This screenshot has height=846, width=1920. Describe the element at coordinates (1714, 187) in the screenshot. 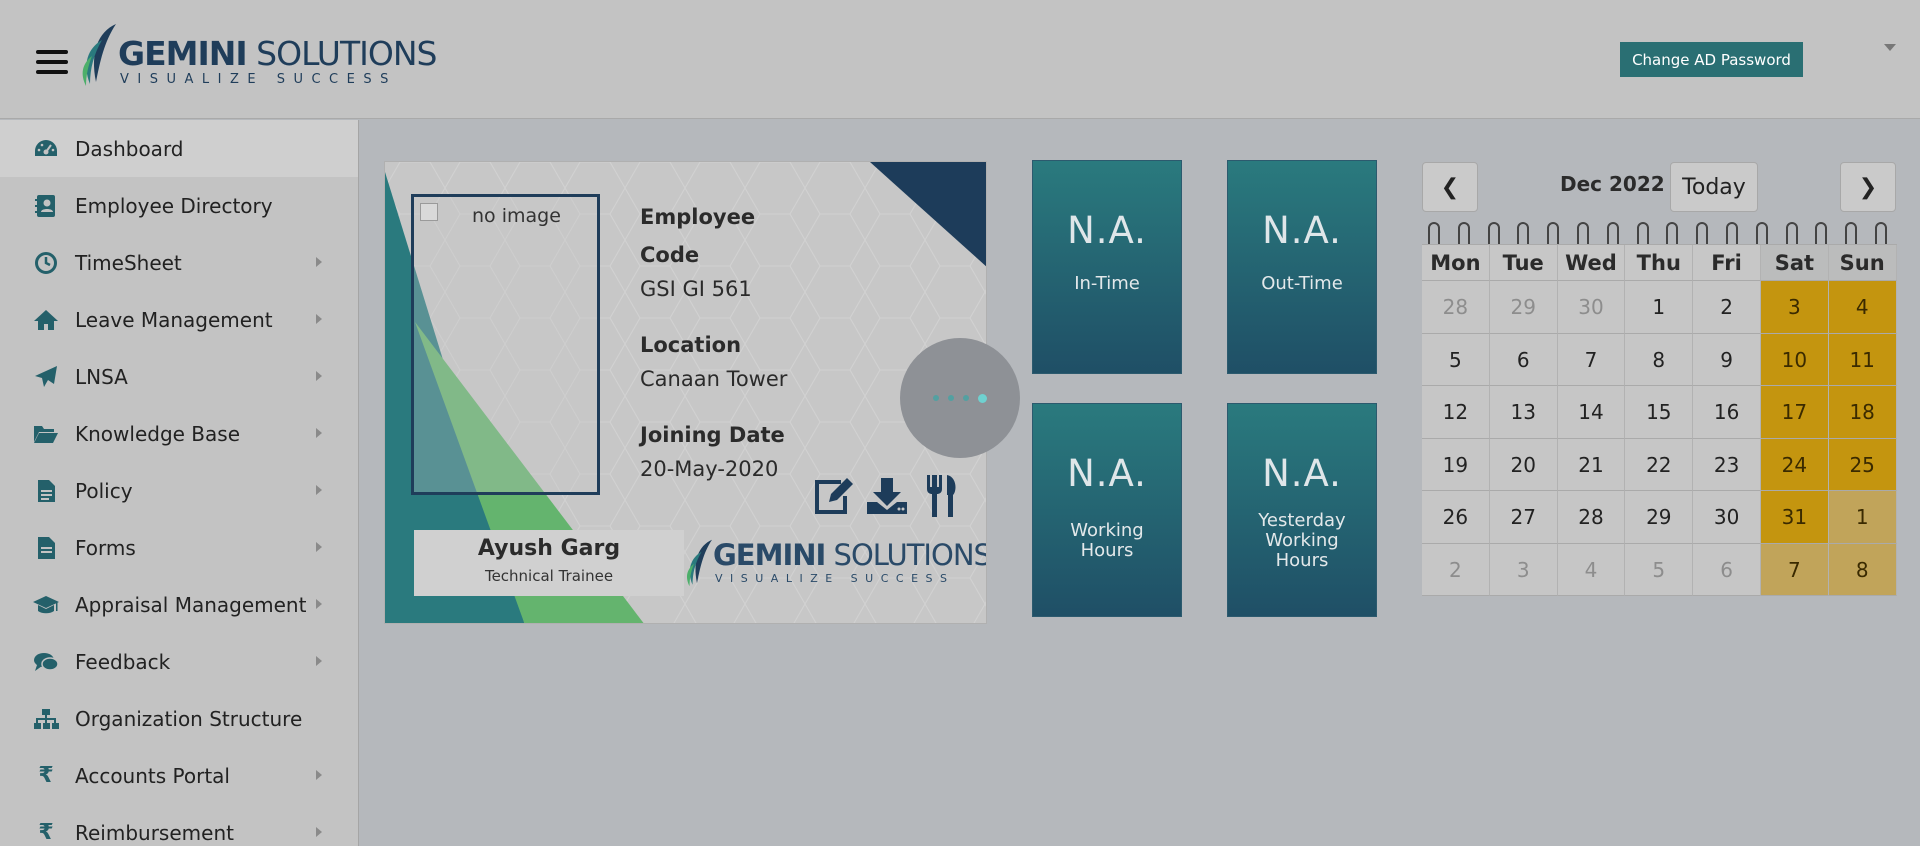

I see `calendar-today-button: Today` at that location.